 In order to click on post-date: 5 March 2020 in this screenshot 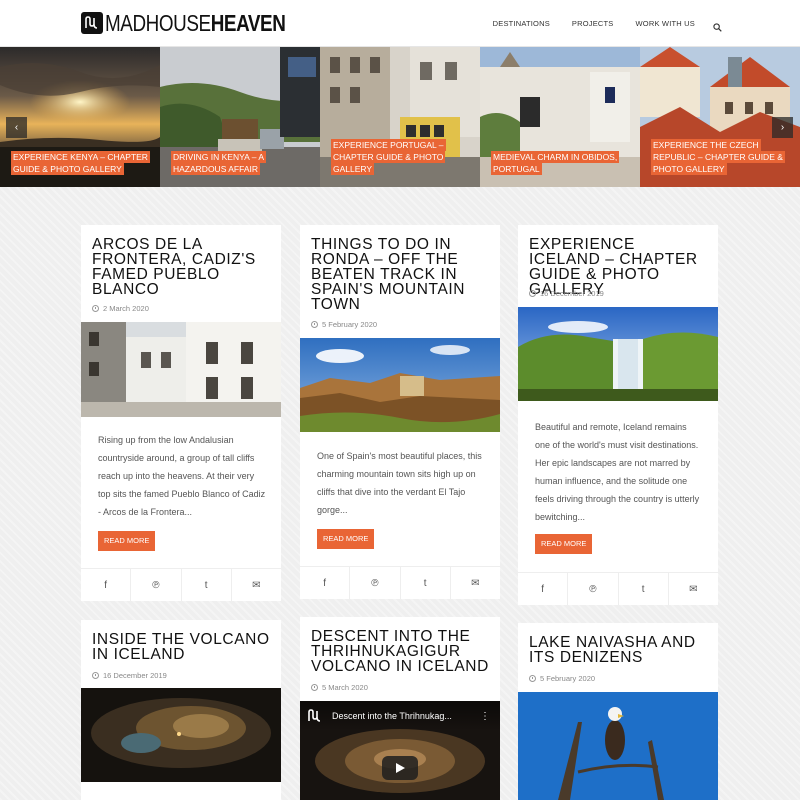, I will do `click(339, 687)`.